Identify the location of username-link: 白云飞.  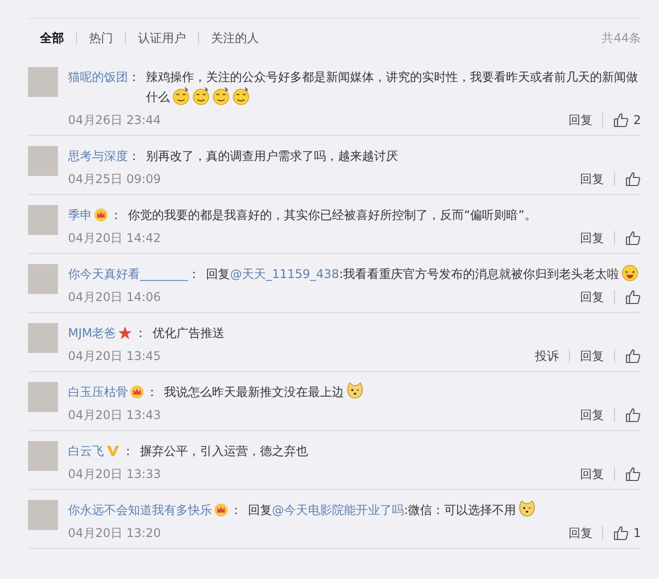
(86, 451).